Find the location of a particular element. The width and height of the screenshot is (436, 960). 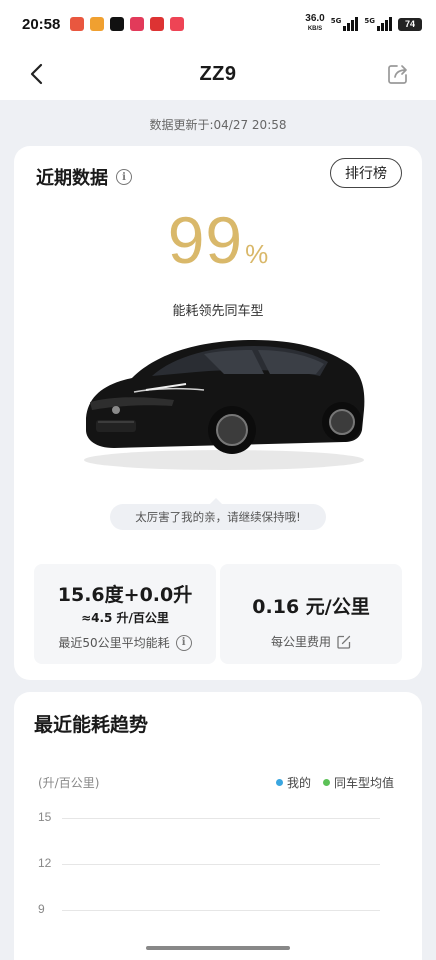

cost-per-km-label: 每公里费用 is located at coordinates (300, 642).